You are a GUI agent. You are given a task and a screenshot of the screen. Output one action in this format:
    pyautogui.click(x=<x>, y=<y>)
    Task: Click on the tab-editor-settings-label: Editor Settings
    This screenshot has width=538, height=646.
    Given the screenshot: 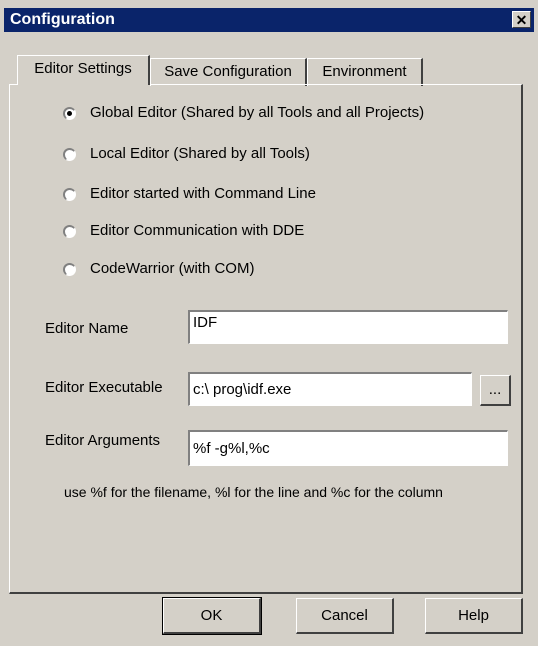 What is the action you would take?
    pyautogui.click(x=83, y=68)
    